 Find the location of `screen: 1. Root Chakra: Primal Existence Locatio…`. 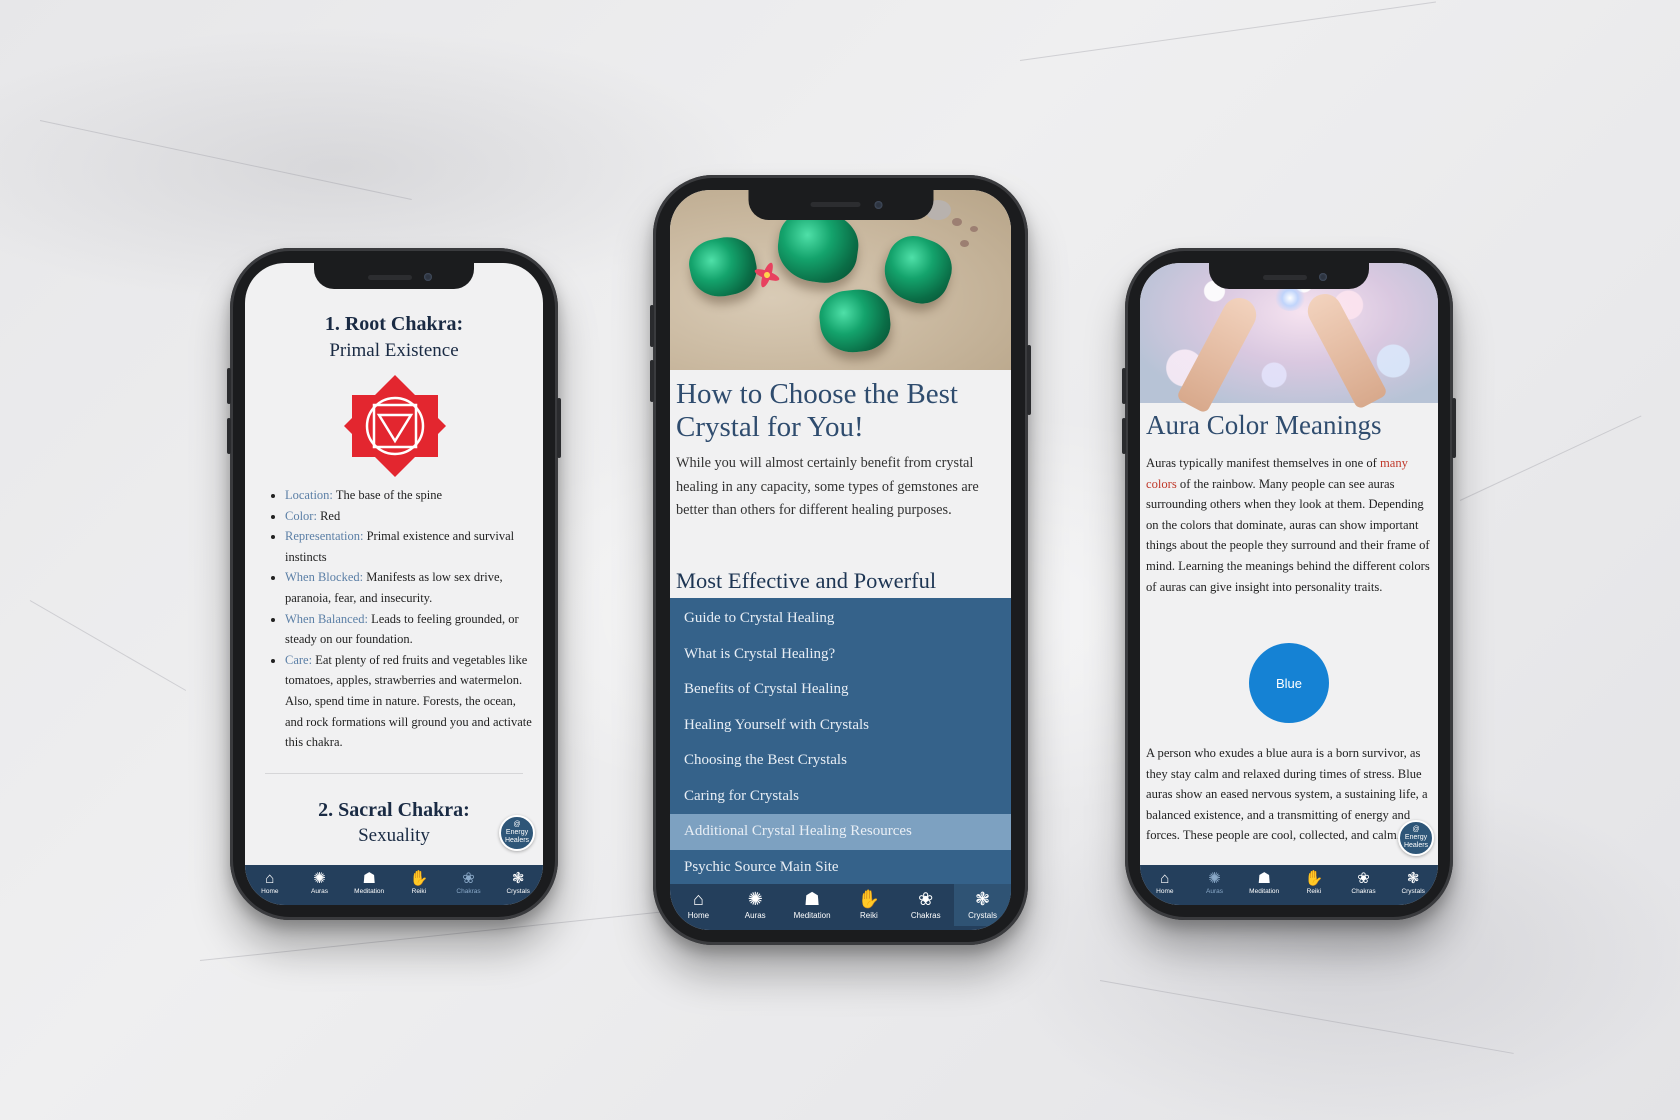

screen: 1. Root Chakra: Primal Existence Locatio… is located at coordinates (394, 584).